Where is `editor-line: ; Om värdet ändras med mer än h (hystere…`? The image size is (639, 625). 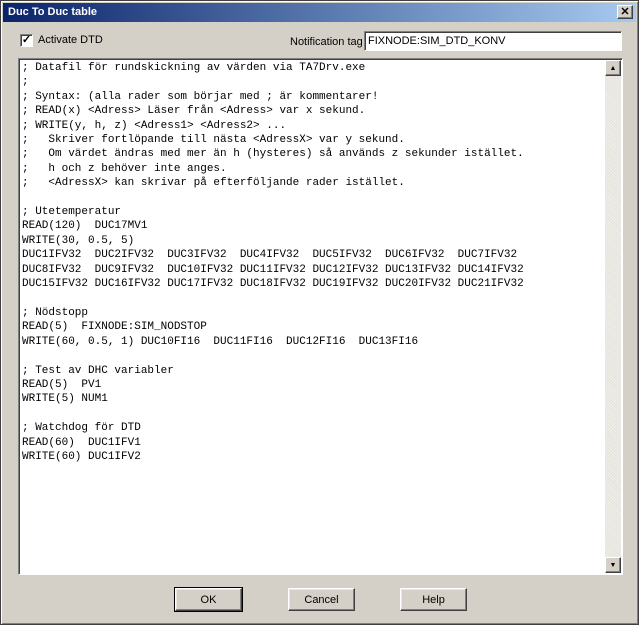
editor-line: ; Om värdet ändras med mer än h (hystere… is located at coordinates (273, 154).